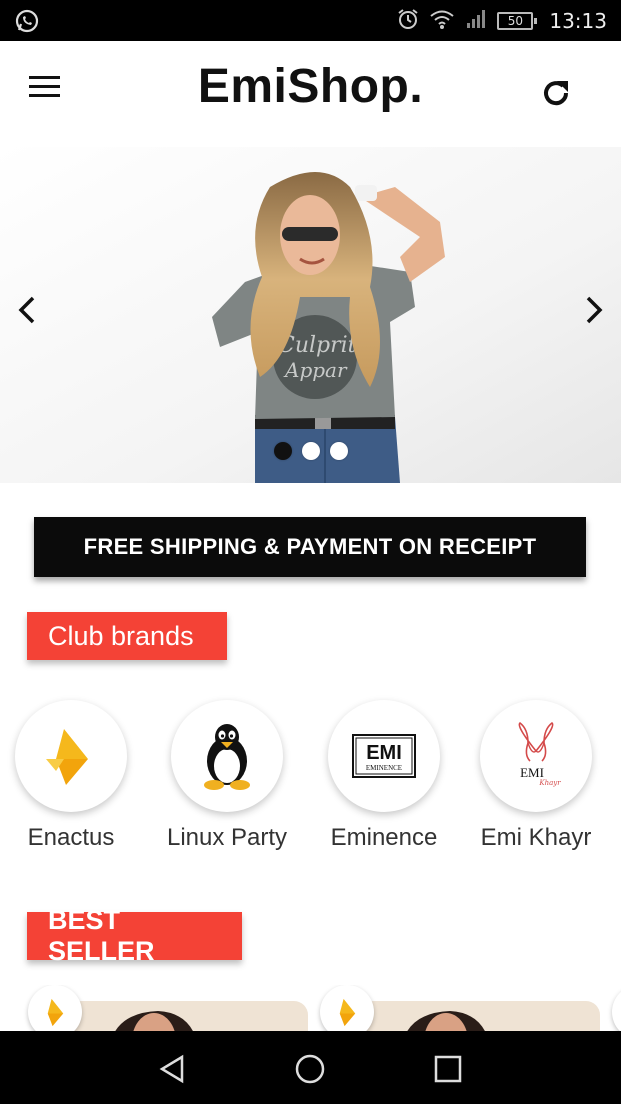 This screenshot has width=621, height=1104. Describe the element at coordinates (71, 756) in the screenshot. I see `enactus-logo` at that location.